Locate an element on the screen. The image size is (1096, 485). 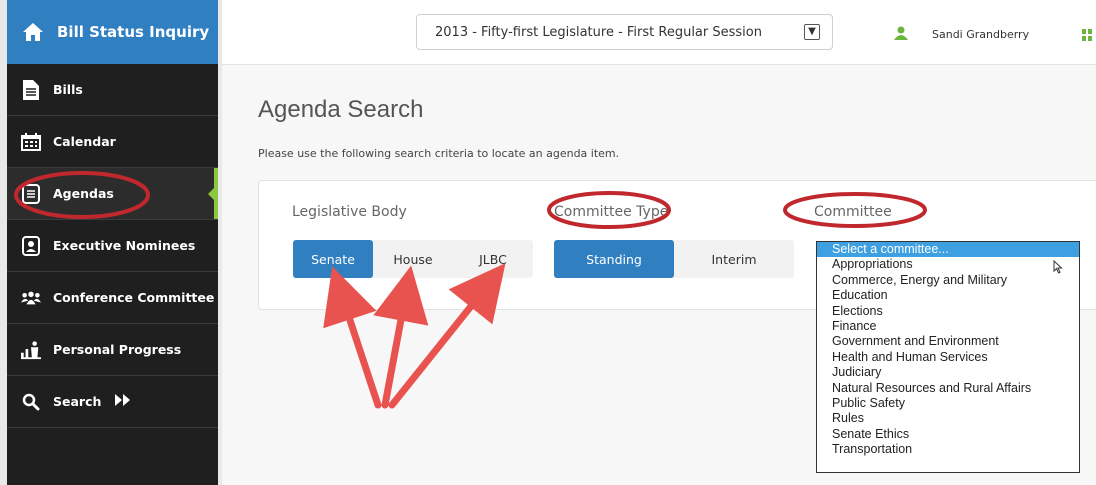
app-title: Bill Status Inquiry is located at coordinates (133, 32).